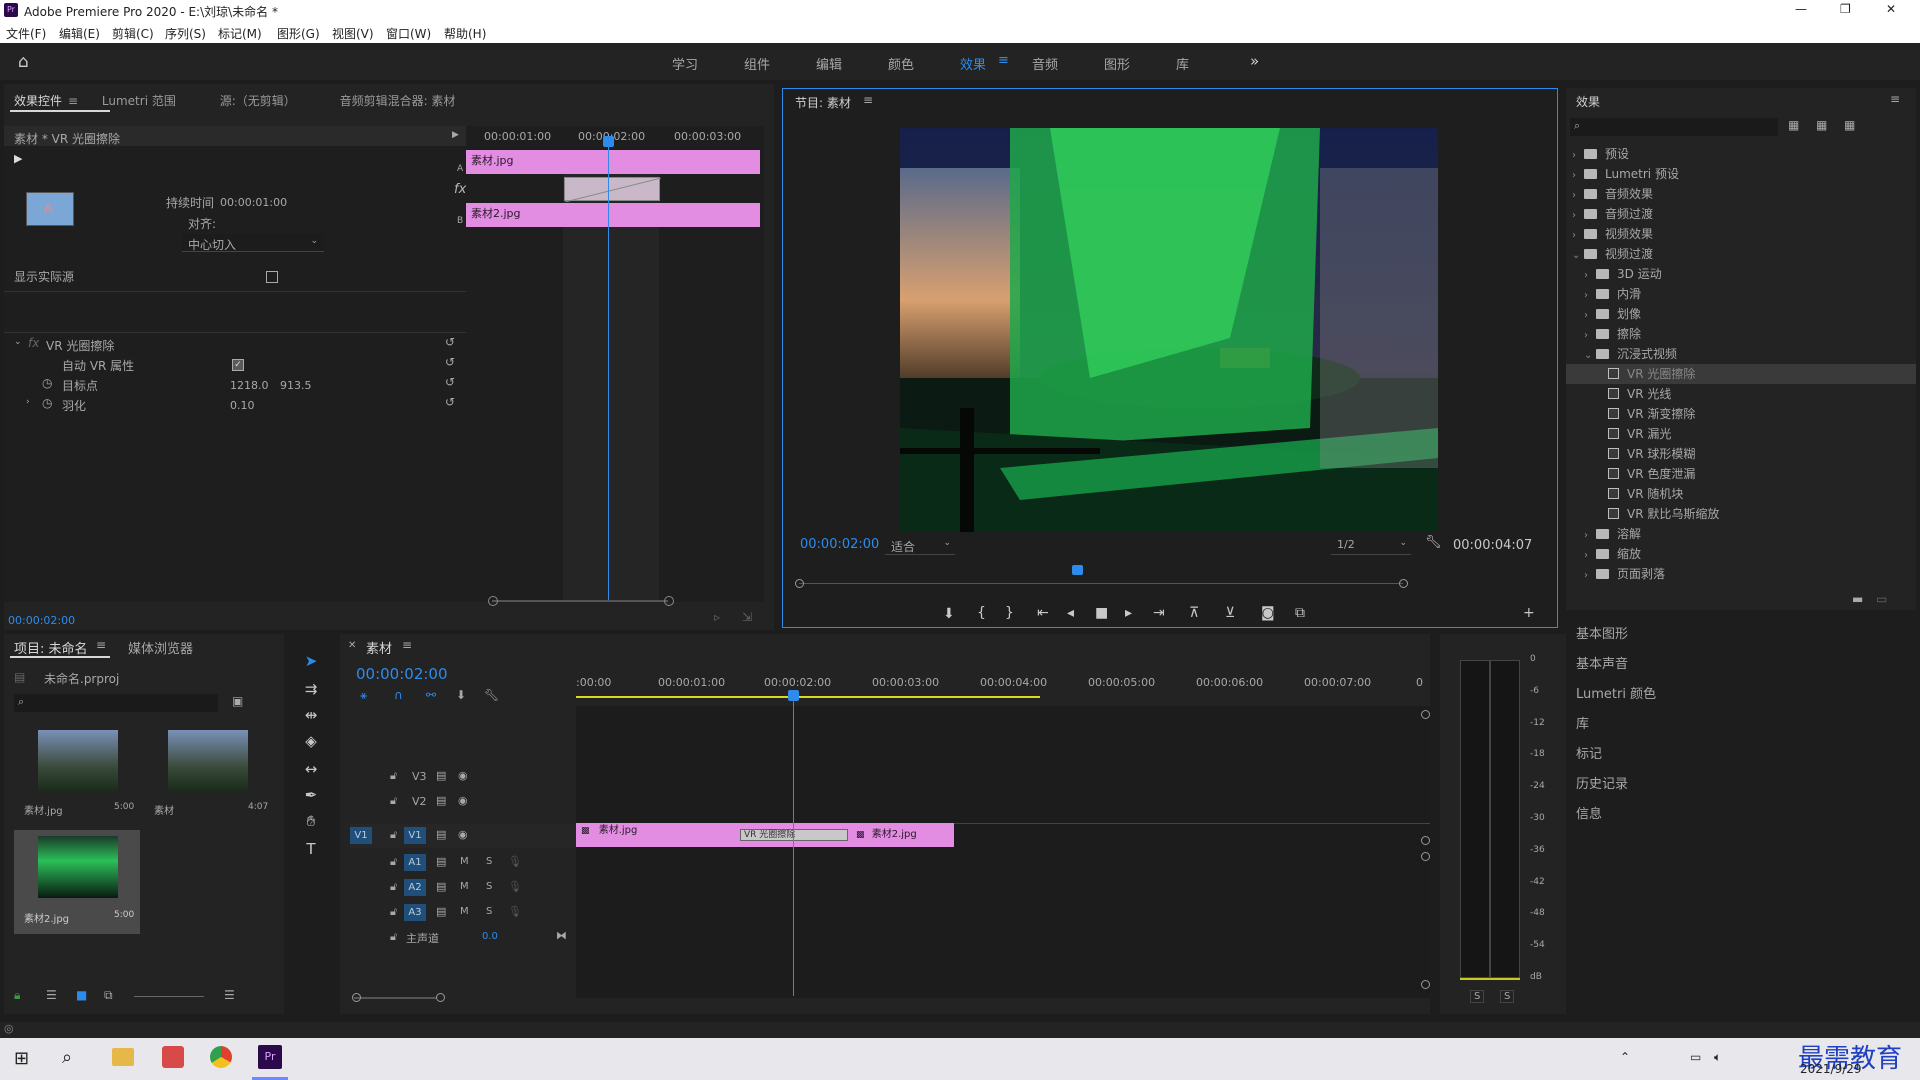 Image resolution: width=1920 pixels, height=1080 pixels. What do you see at coordinates (311, 771) in the screenshot?
I see `slip-tool-icon: ↔` at bounding box center [311, 771].